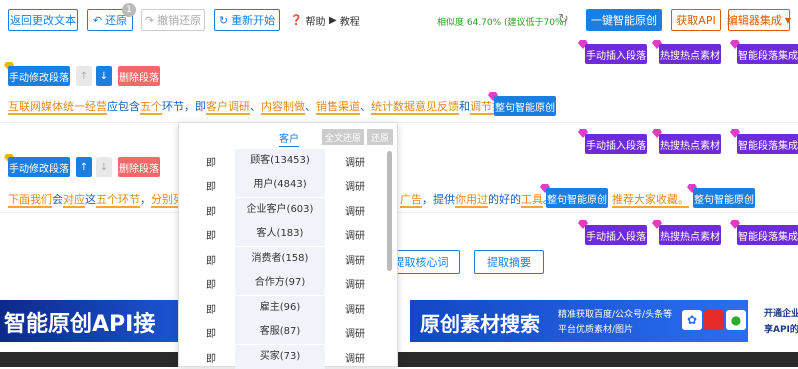  Describe the element at coordinates (80, 324) in the screenshot. I see `api-banner-text: 智能原创API接` at that location.